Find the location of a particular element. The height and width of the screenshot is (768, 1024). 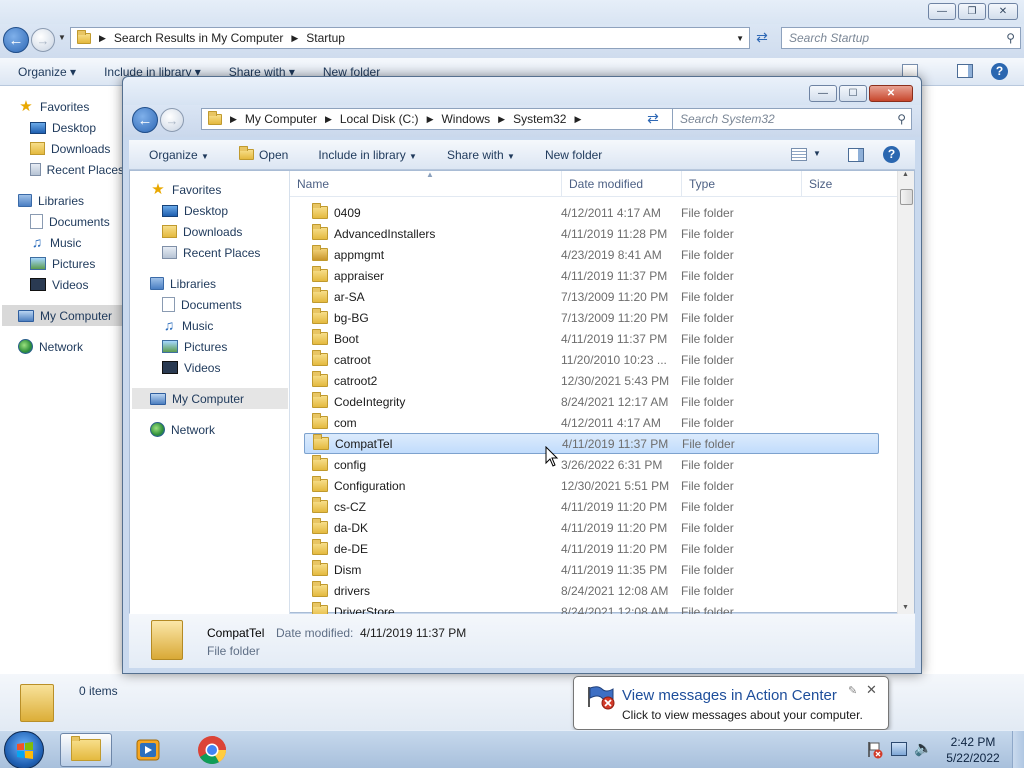

breadcrumb-item: Local Disk (C:) is located at coordinates (379, 119).